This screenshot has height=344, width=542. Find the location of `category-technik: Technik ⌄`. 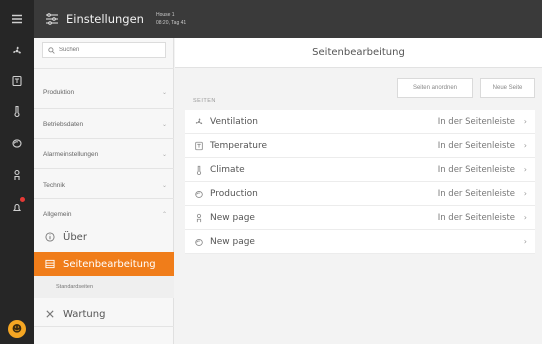

category-technik: Technik ⌄ is located at coordinates (105, 185).